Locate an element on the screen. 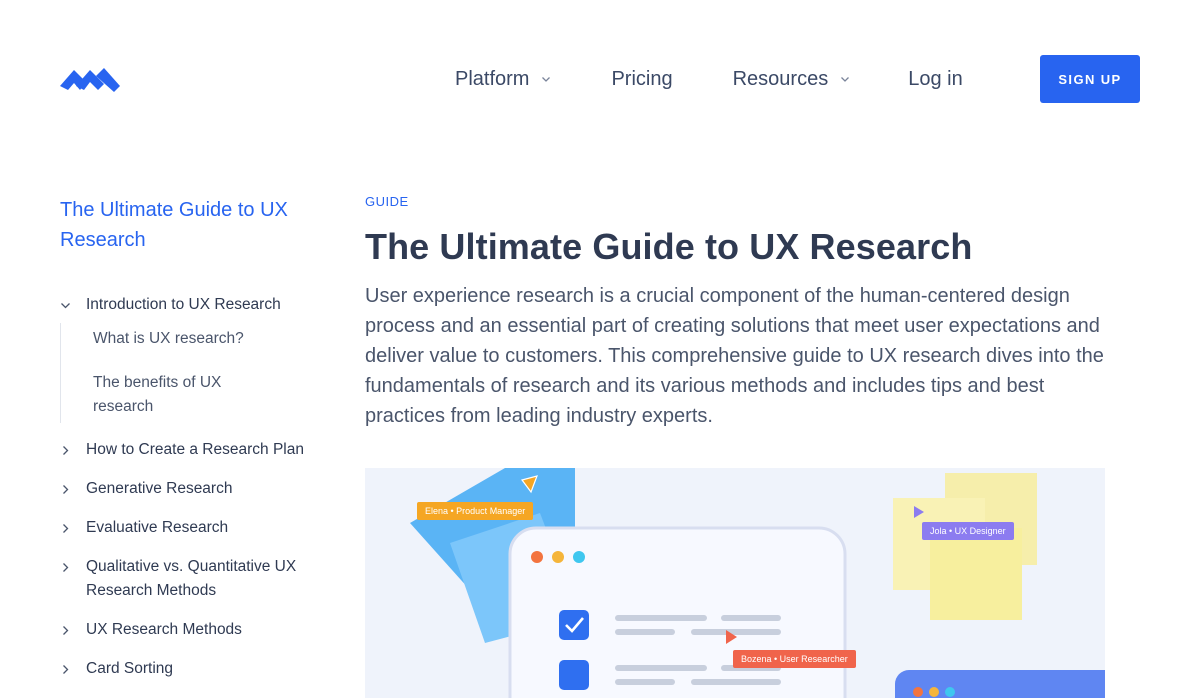  user-tag-jola: Jola • UX Designer is located at coordinates (968, 531).